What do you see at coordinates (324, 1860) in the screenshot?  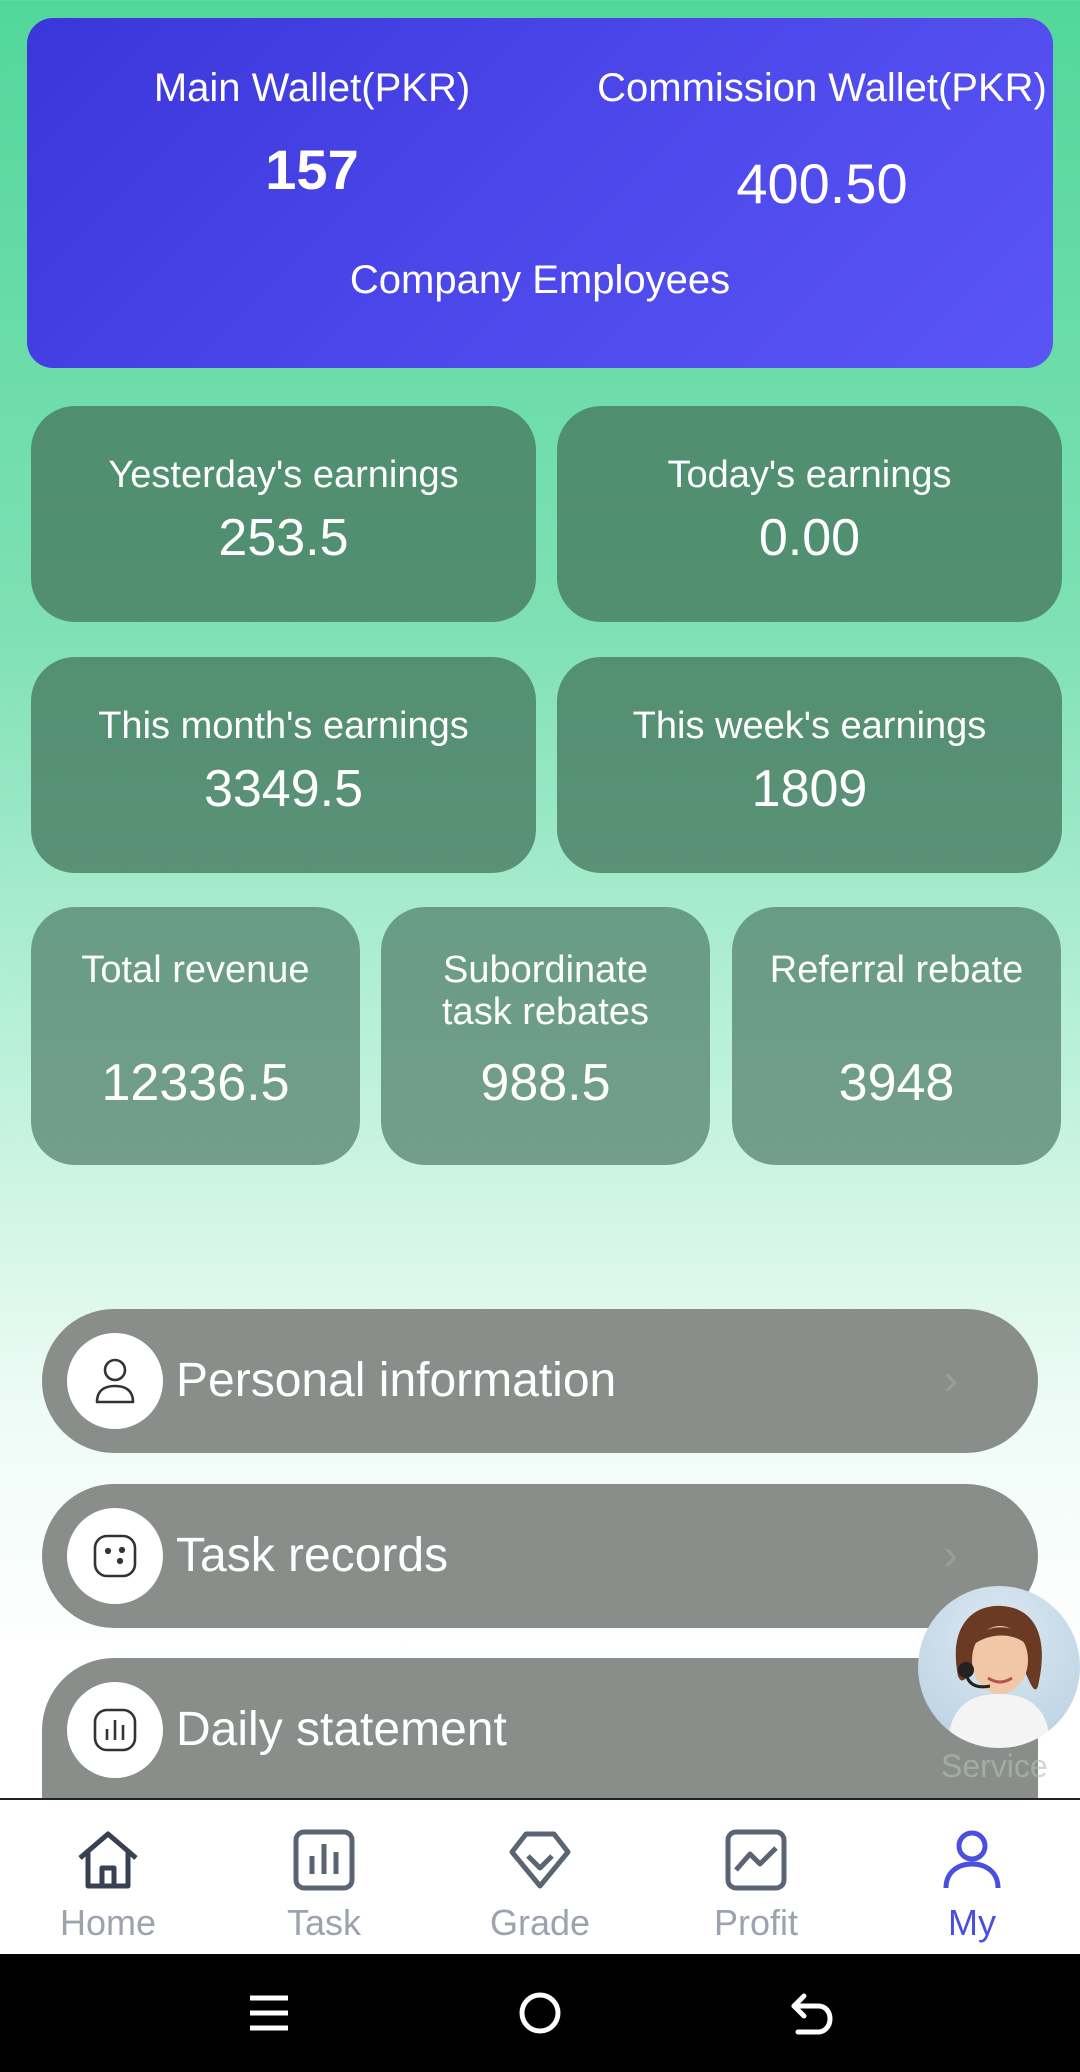 I see `task-icon` at bounding box center [324, 1860].